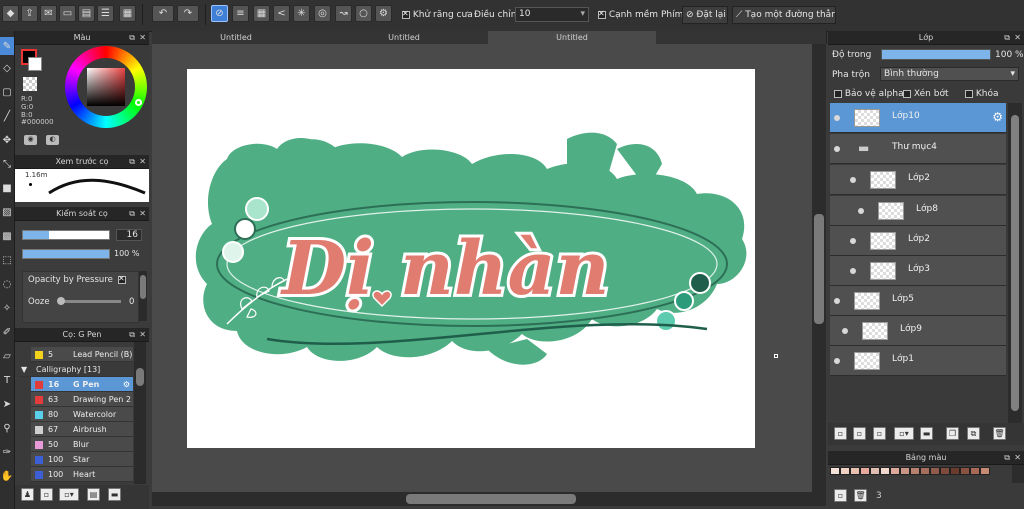  I want to click on transparent-swatch, so click(30, 84).